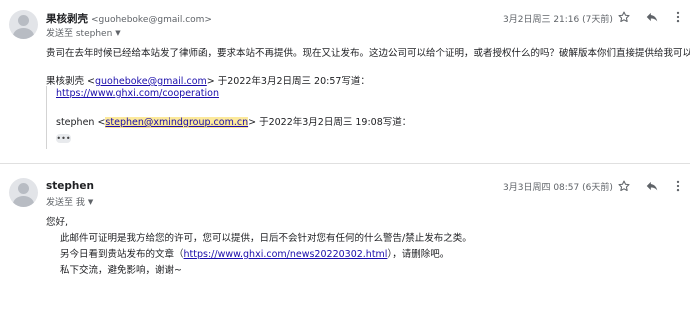 Image resolution: width=690 pixels, height=323 pixels. What do you see at coordinates (46, 117) in the screenshot?
I see `quote-bar` at bounding box center [46, 117].